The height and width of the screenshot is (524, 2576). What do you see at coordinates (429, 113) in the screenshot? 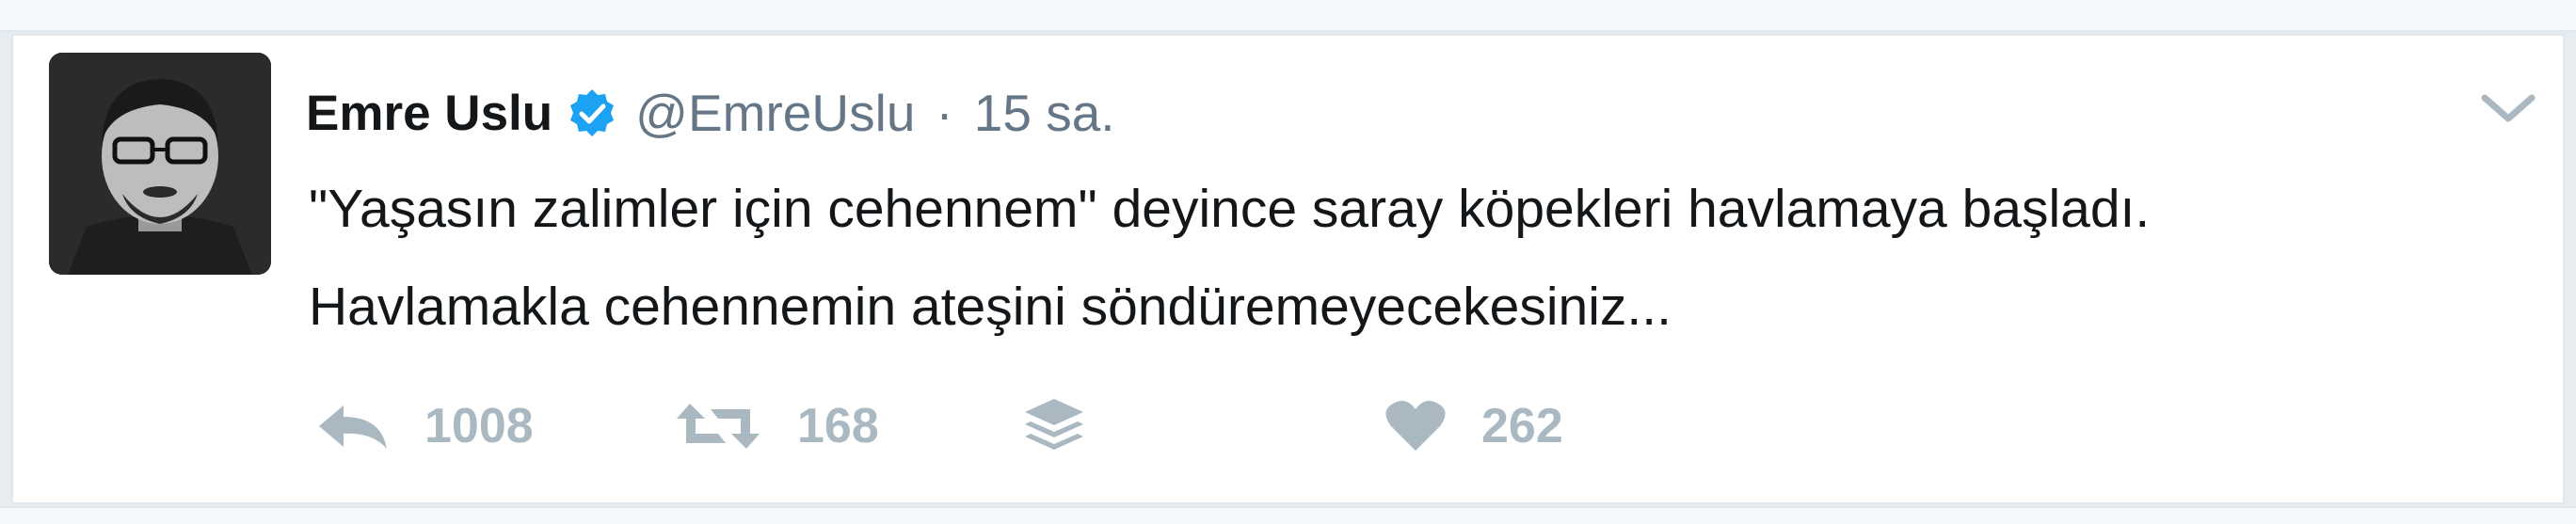
I see `author-name: Emre Uslu` at bounding box center [429, 113].